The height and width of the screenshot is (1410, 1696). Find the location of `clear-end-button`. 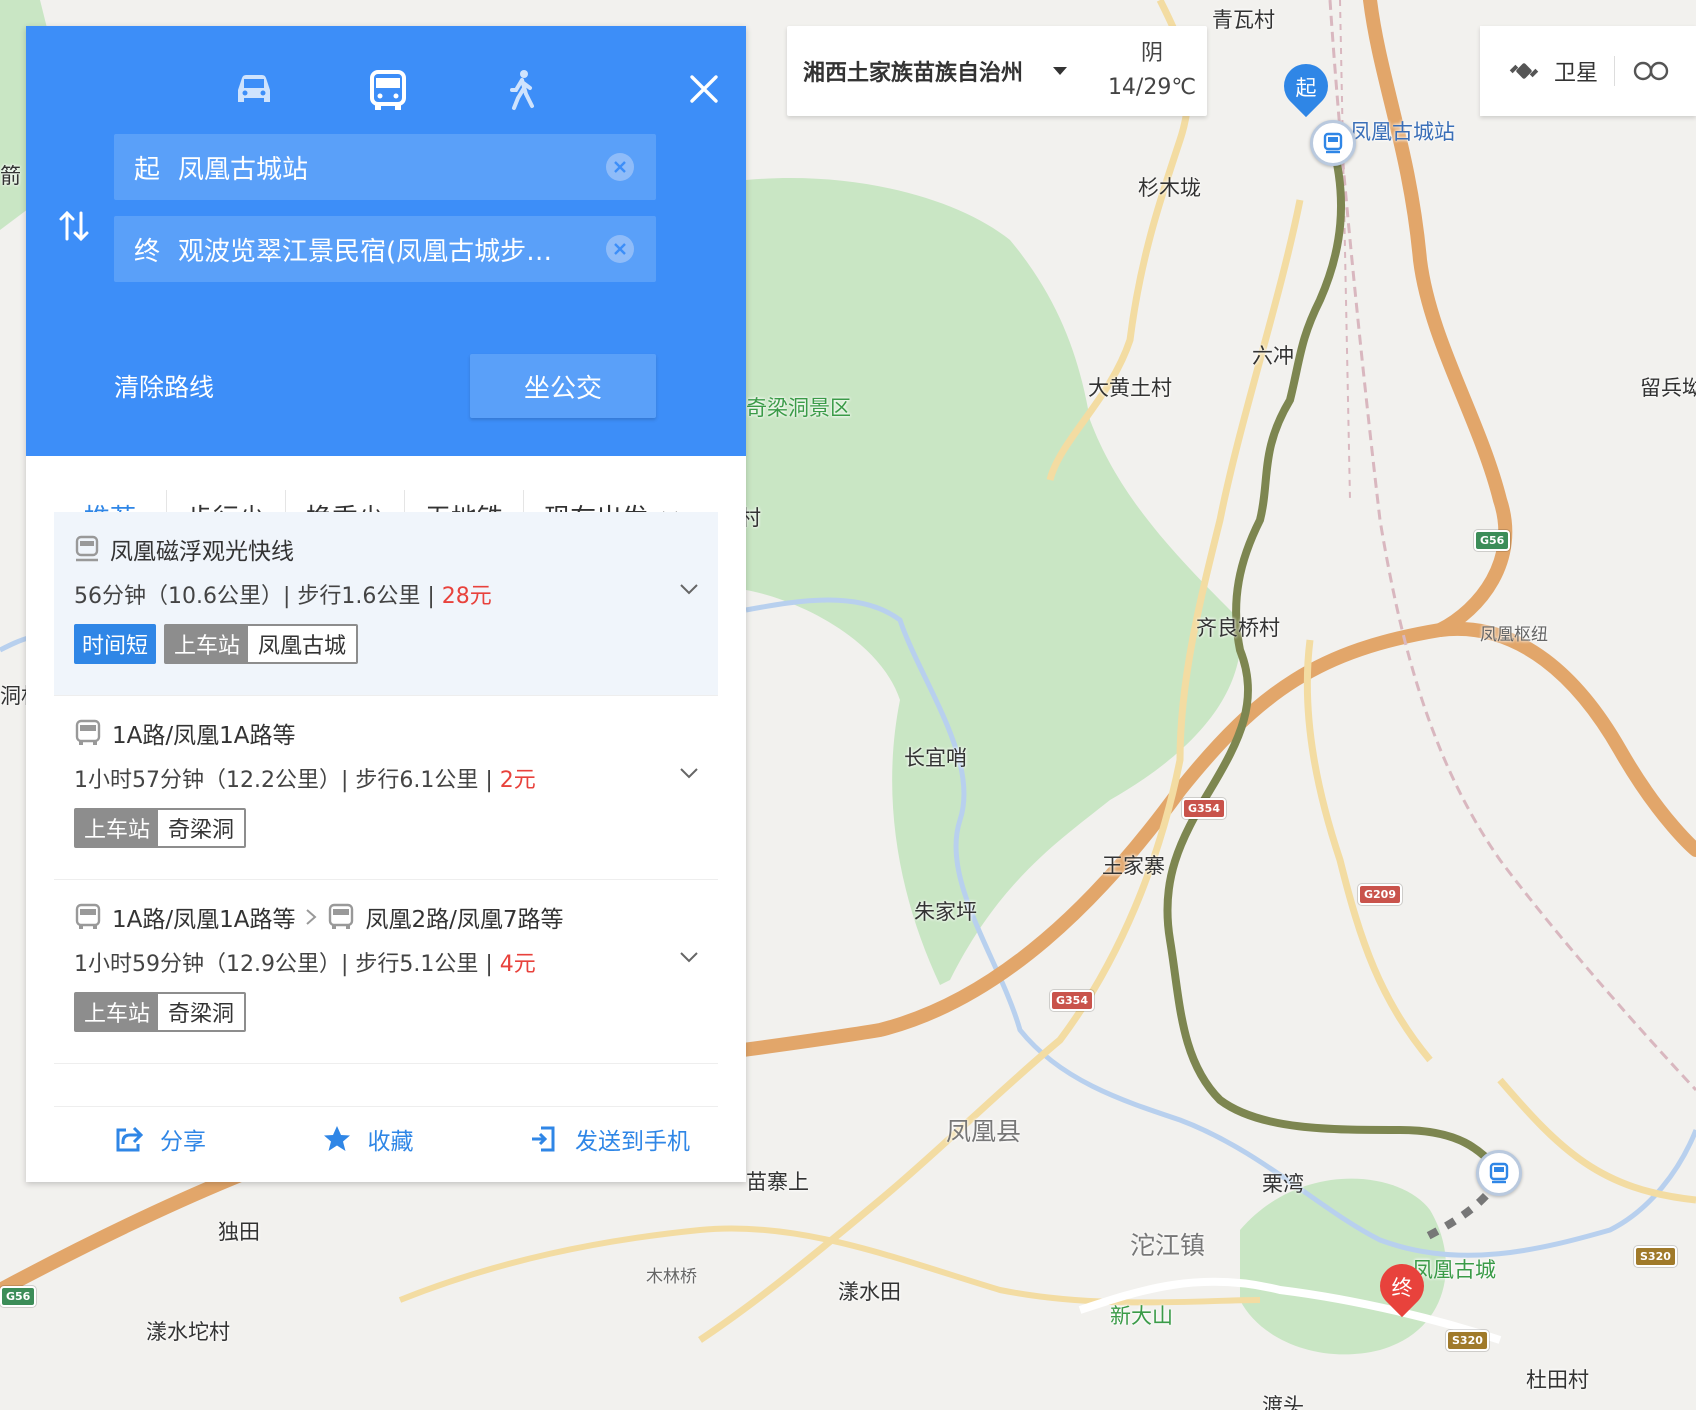

clear-end-button is located at coordinates (620, 249).